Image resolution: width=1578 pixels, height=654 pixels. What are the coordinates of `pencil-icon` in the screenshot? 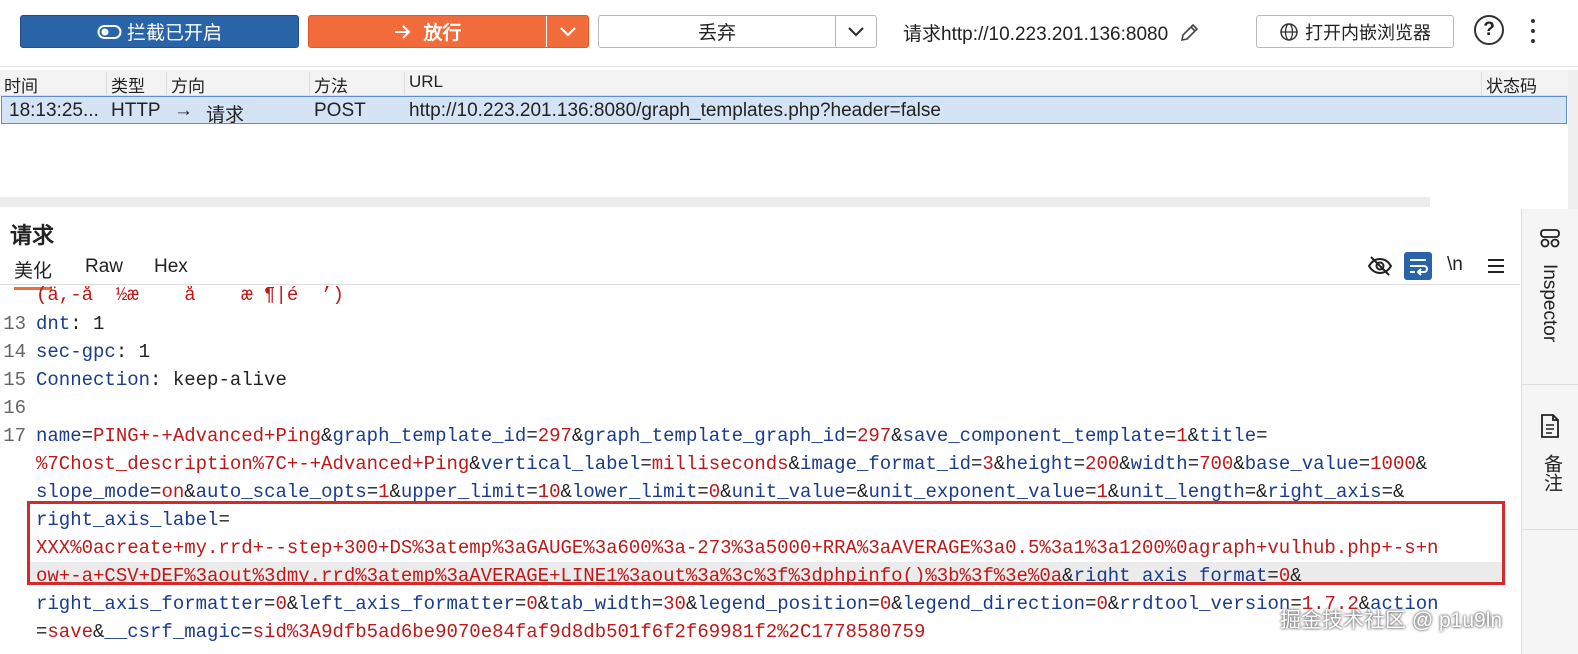 It's located at (1189, 33).